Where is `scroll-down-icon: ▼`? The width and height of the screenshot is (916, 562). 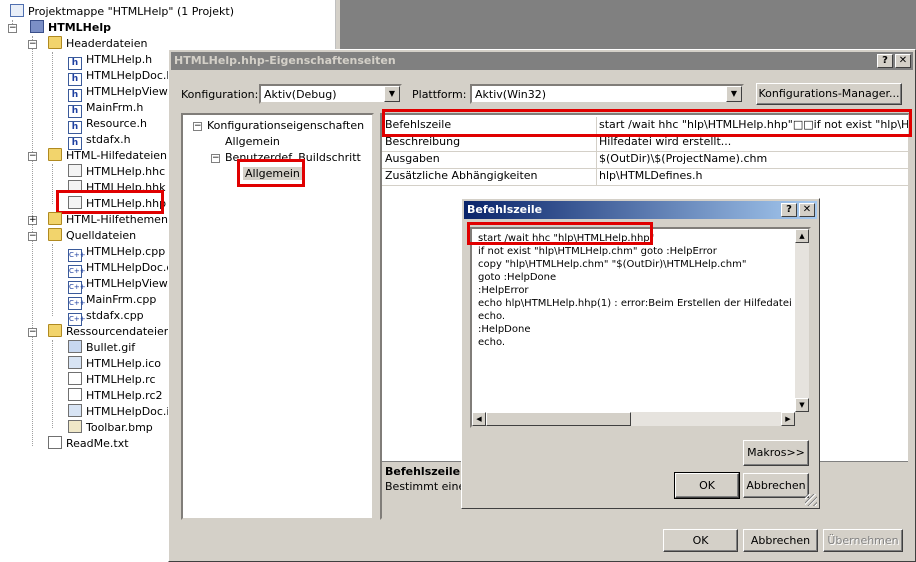 scroll-down-icon: ▼ is located at coordinates (802, 405).